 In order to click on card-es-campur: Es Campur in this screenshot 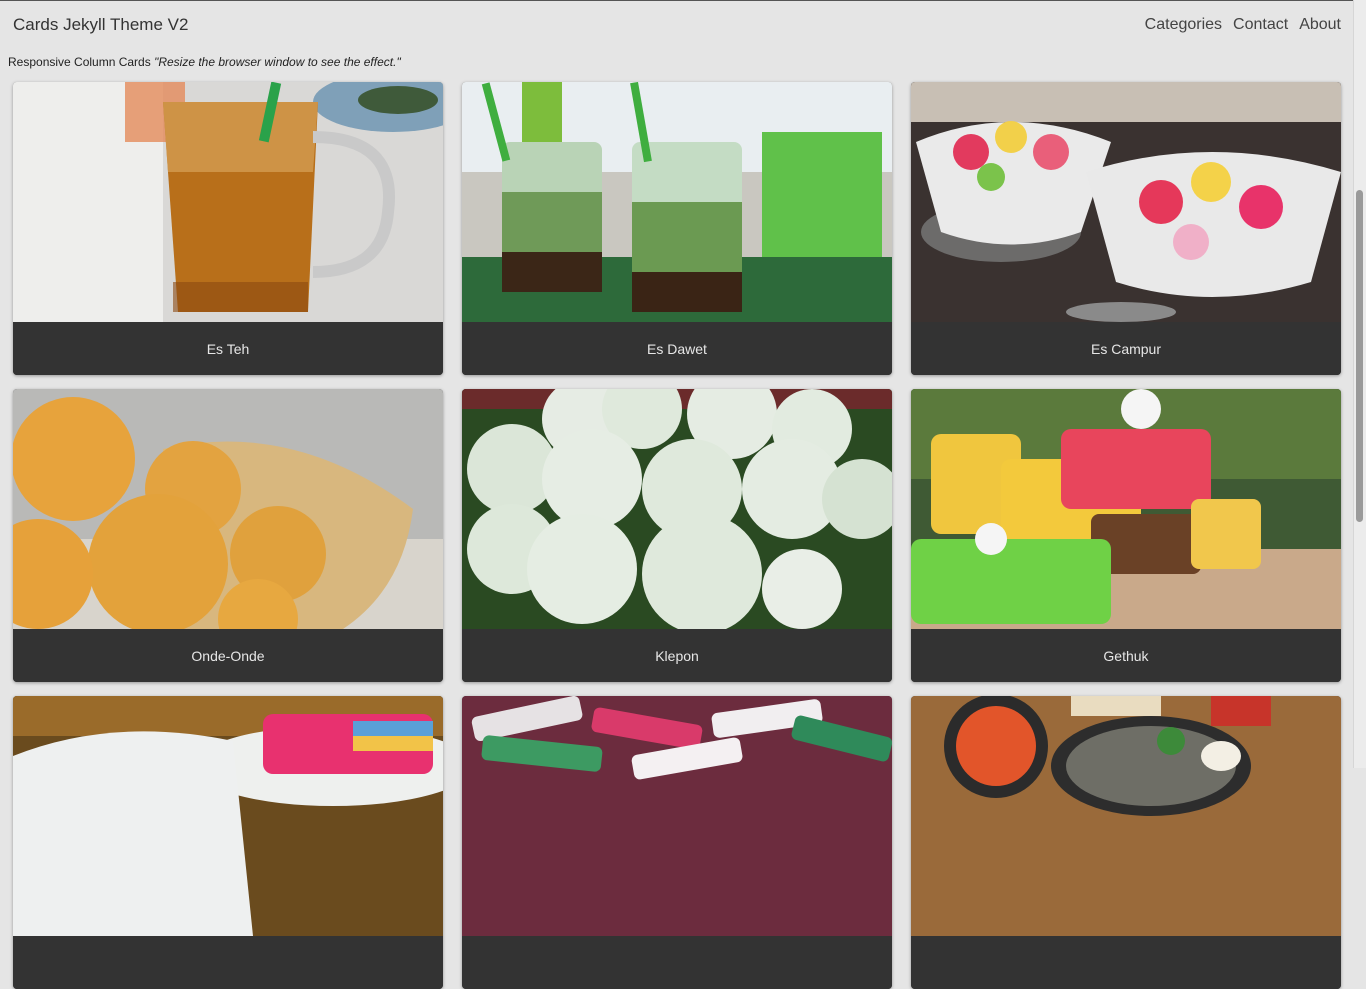, I will do `click(1126, 228)`.